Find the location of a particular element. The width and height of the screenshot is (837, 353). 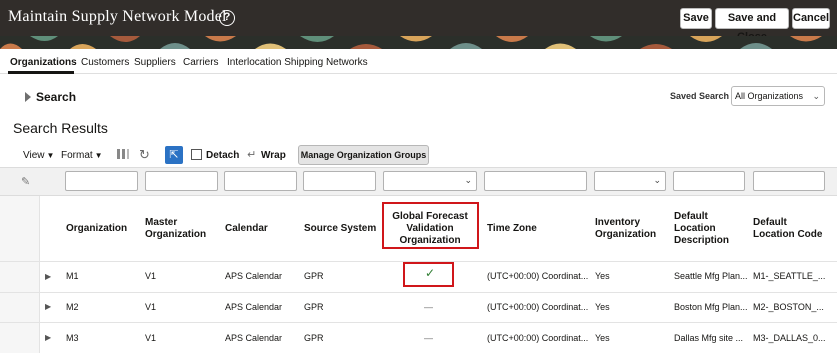

col-dld-line2: Location is located at coordinates (695, 228).